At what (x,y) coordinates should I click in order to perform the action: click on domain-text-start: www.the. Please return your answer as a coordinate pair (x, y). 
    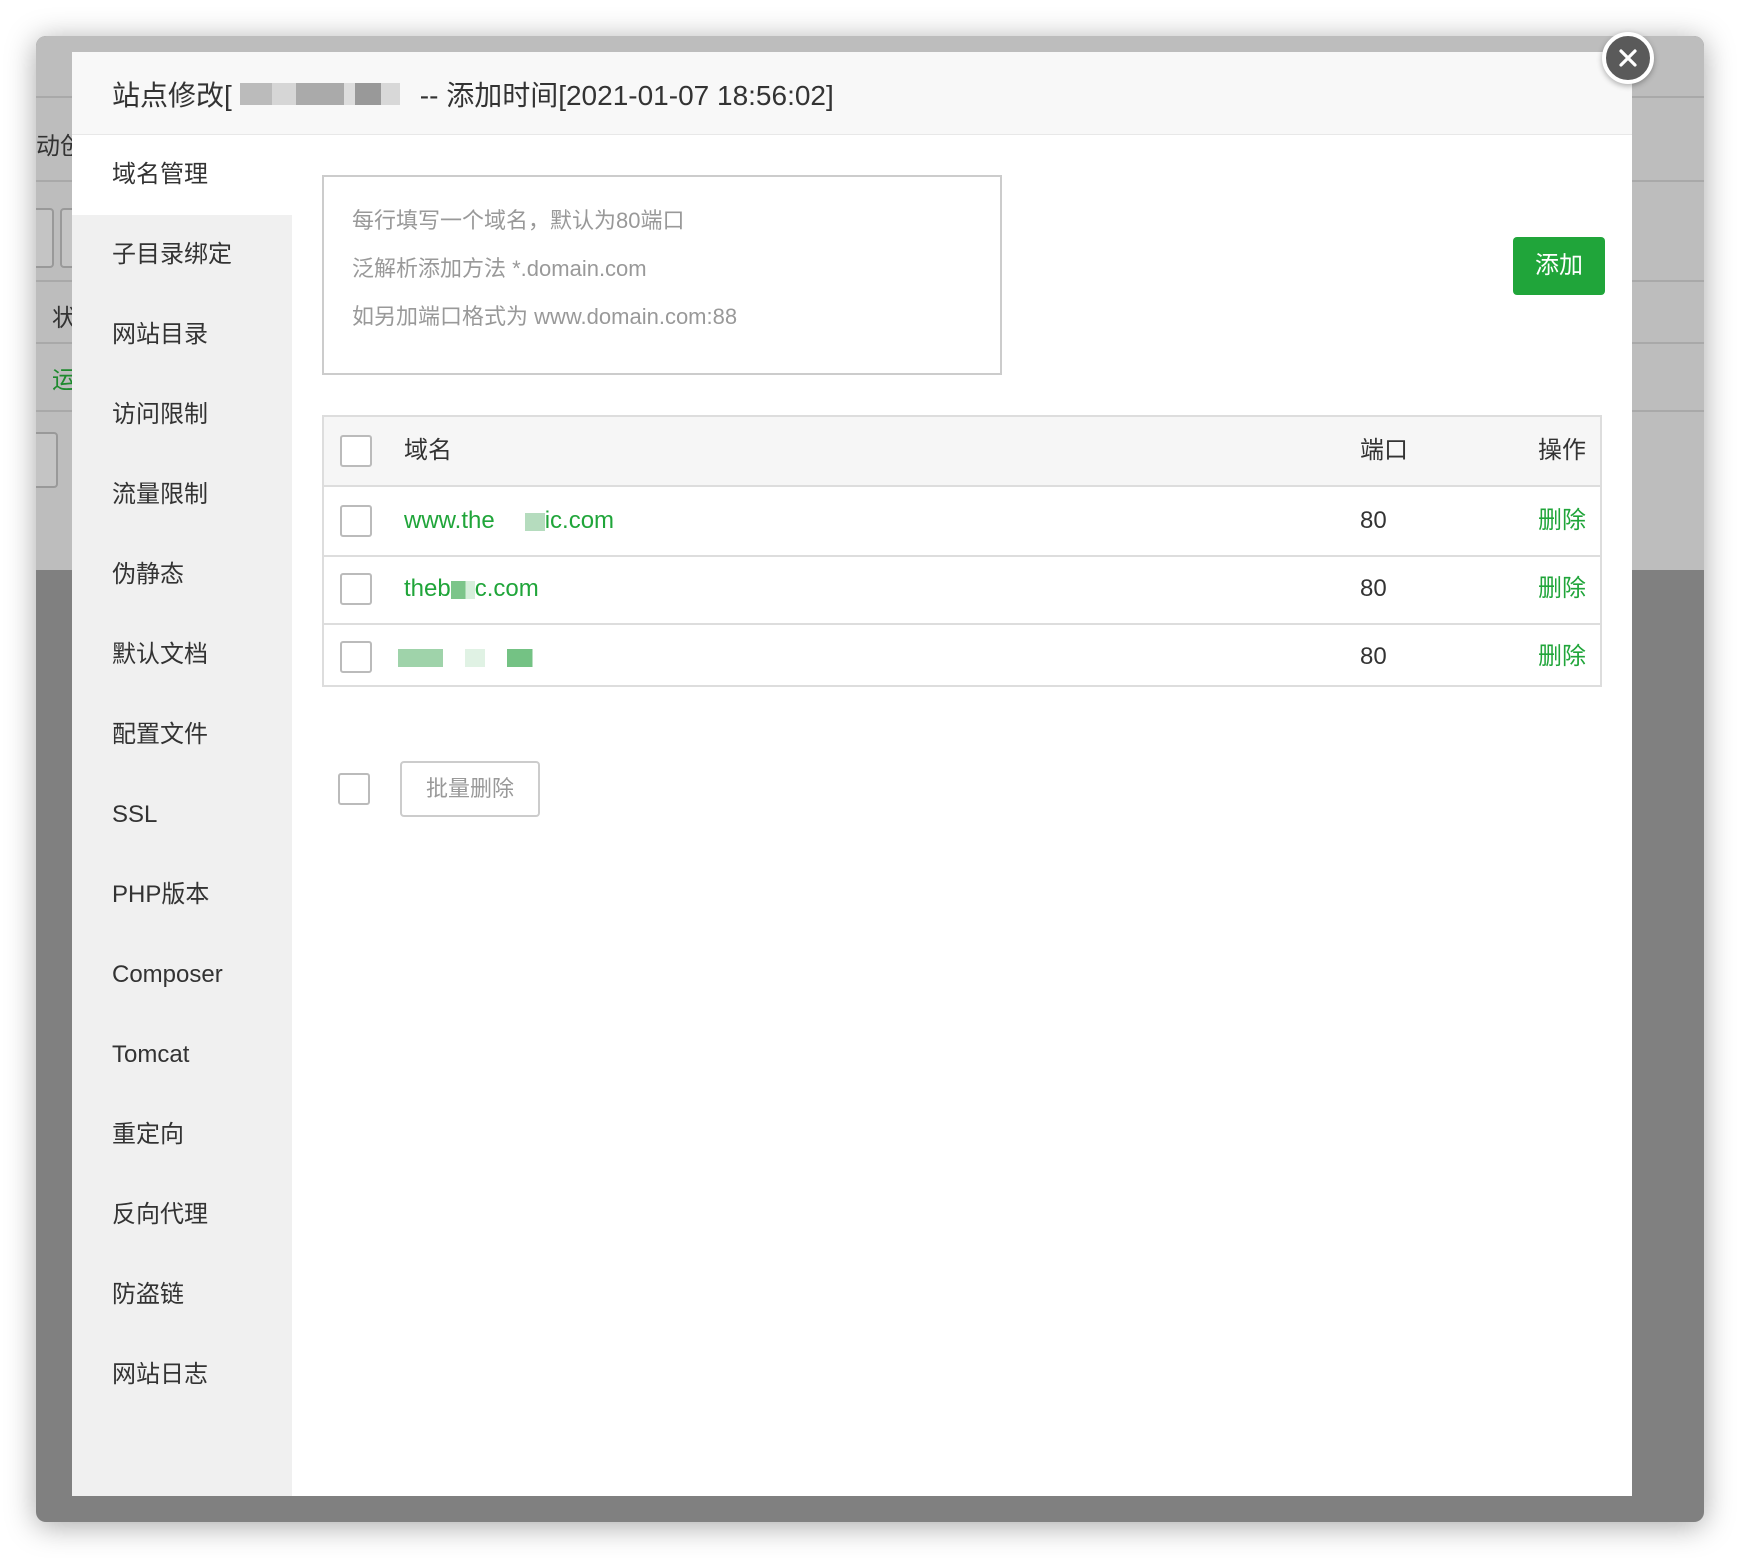
    Looking at the image, I should click on (449, 520).